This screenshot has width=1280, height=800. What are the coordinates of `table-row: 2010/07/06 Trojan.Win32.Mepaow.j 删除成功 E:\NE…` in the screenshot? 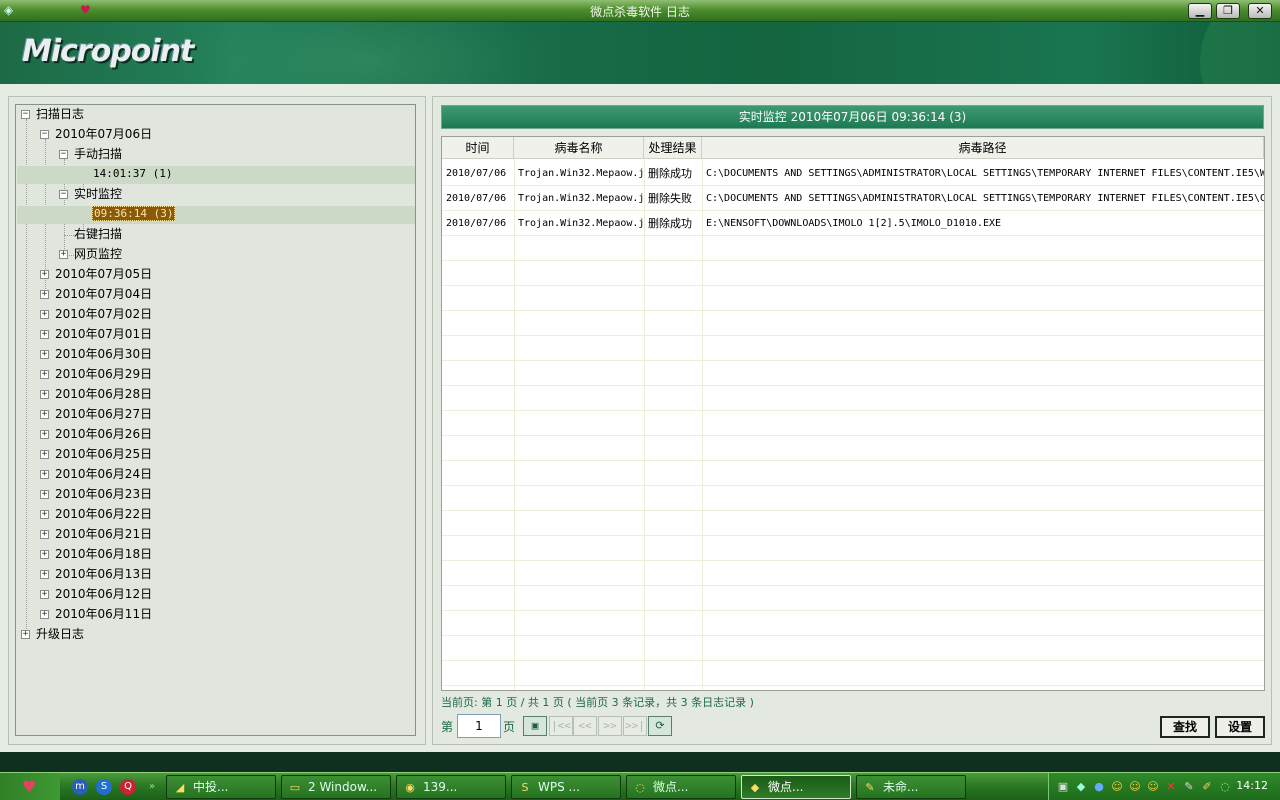 It's located at (853, 223).